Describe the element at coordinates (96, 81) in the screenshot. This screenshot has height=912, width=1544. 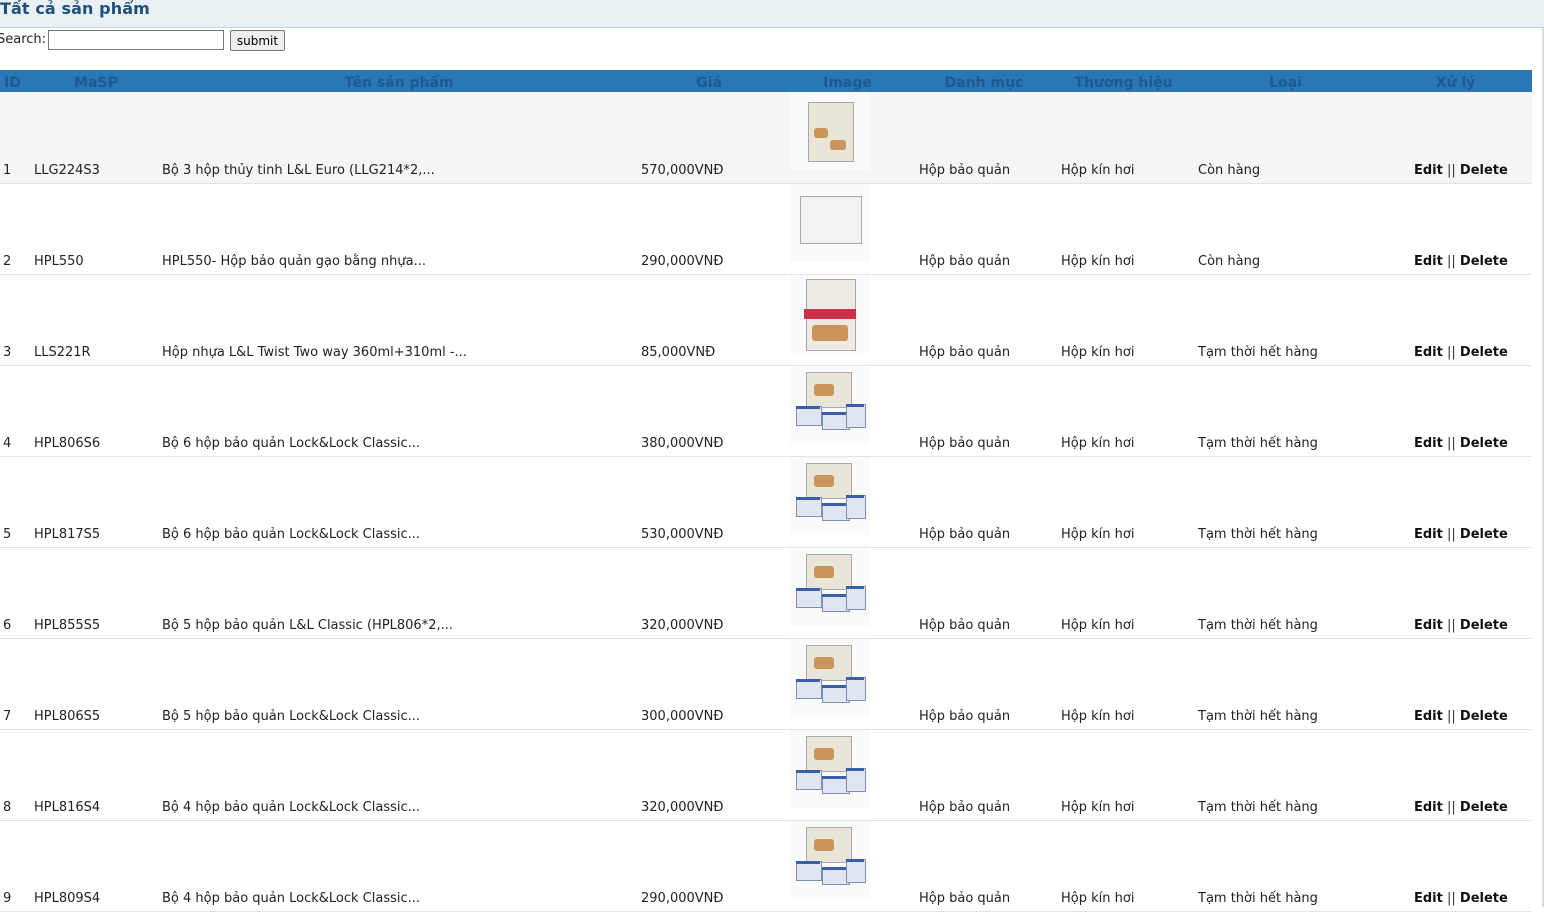
I see `column-header-masp: MaSP` at that location.